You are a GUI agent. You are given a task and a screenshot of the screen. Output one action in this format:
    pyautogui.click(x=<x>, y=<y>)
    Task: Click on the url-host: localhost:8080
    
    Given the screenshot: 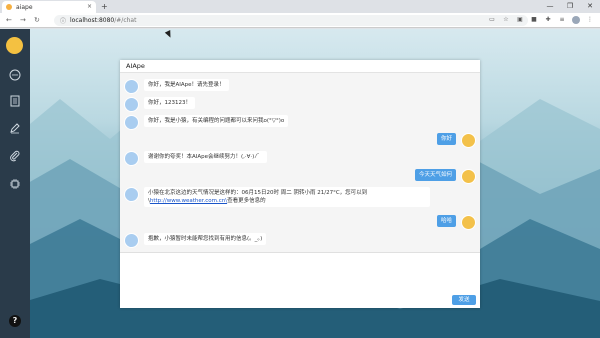 What is the action you would take?
    pyautogui.click(x=92, y=20)
    